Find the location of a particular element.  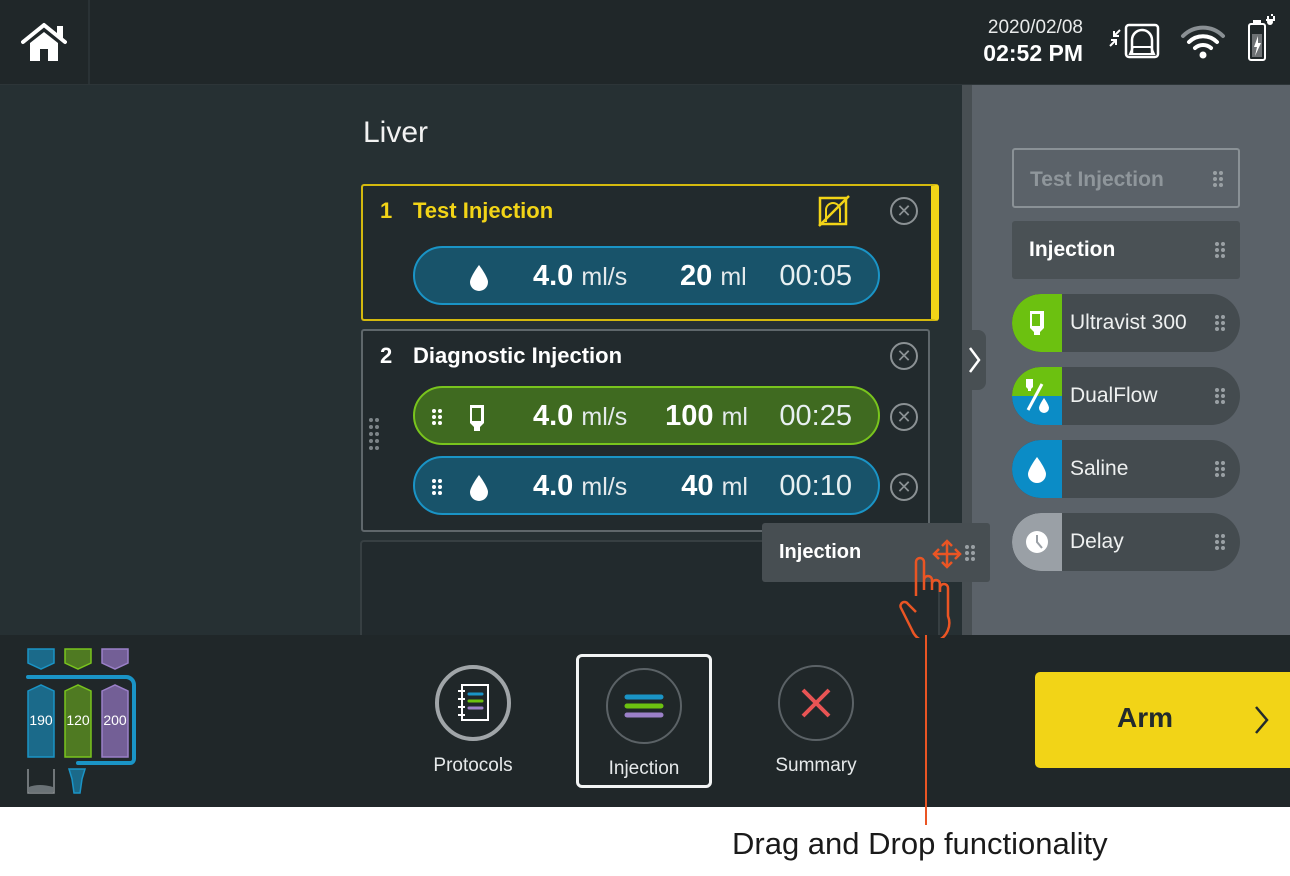

step-drag-handle is located at coordinates (374, 434).